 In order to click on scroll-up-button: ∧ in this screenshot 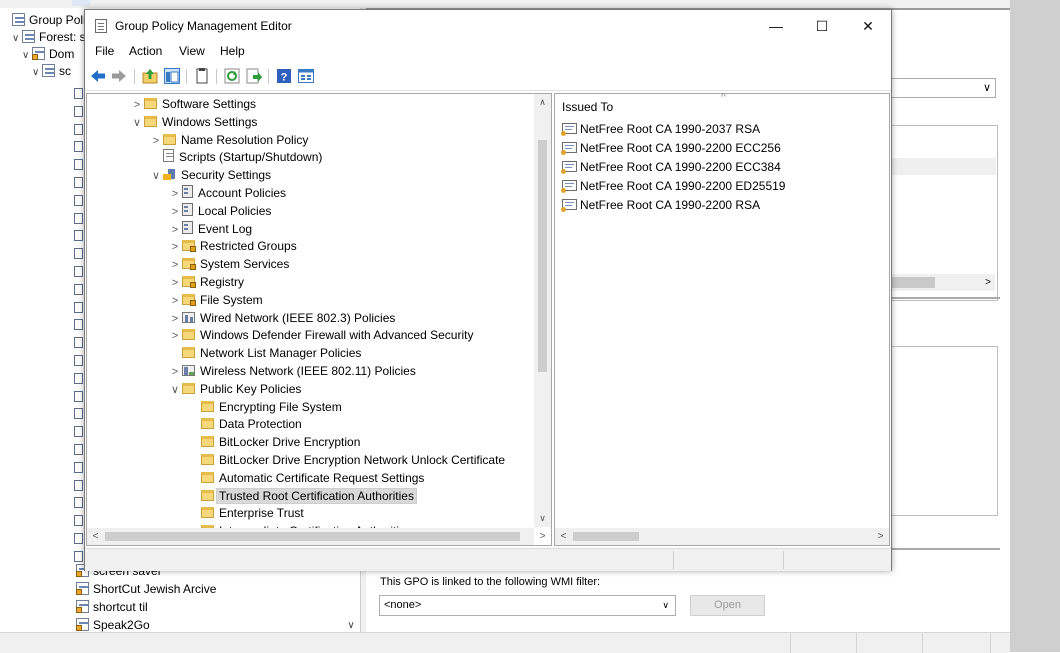, I will do `click(542, 102)`.